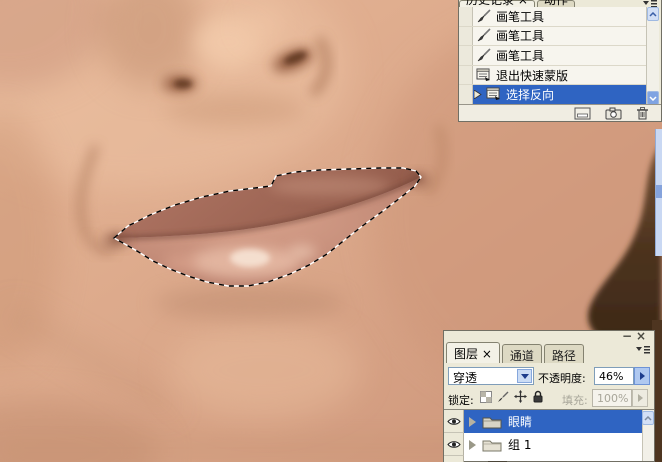 The image size is (662, 462). I want to click on lock-position-icon, so click(520, 396).